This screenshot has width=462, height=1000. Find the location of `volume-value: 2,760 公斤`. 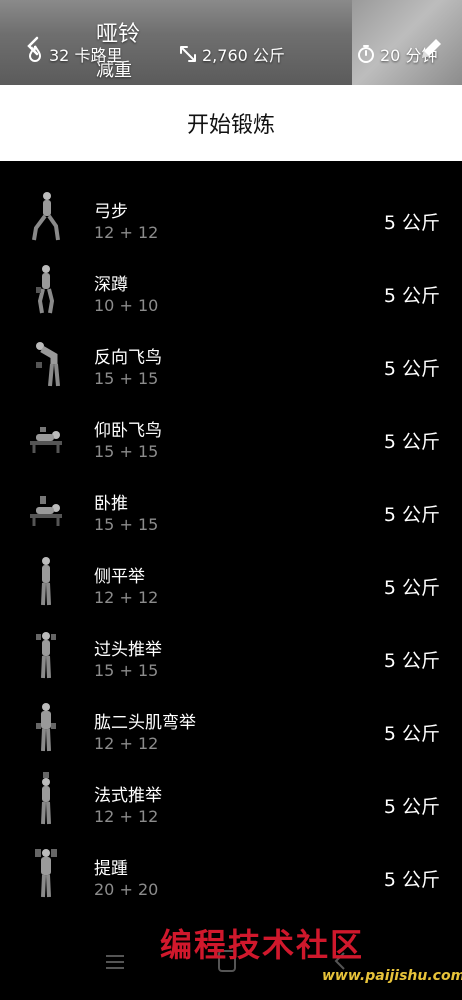

volume-value: 2,760 公斤 is located at coordinates (243, 55).